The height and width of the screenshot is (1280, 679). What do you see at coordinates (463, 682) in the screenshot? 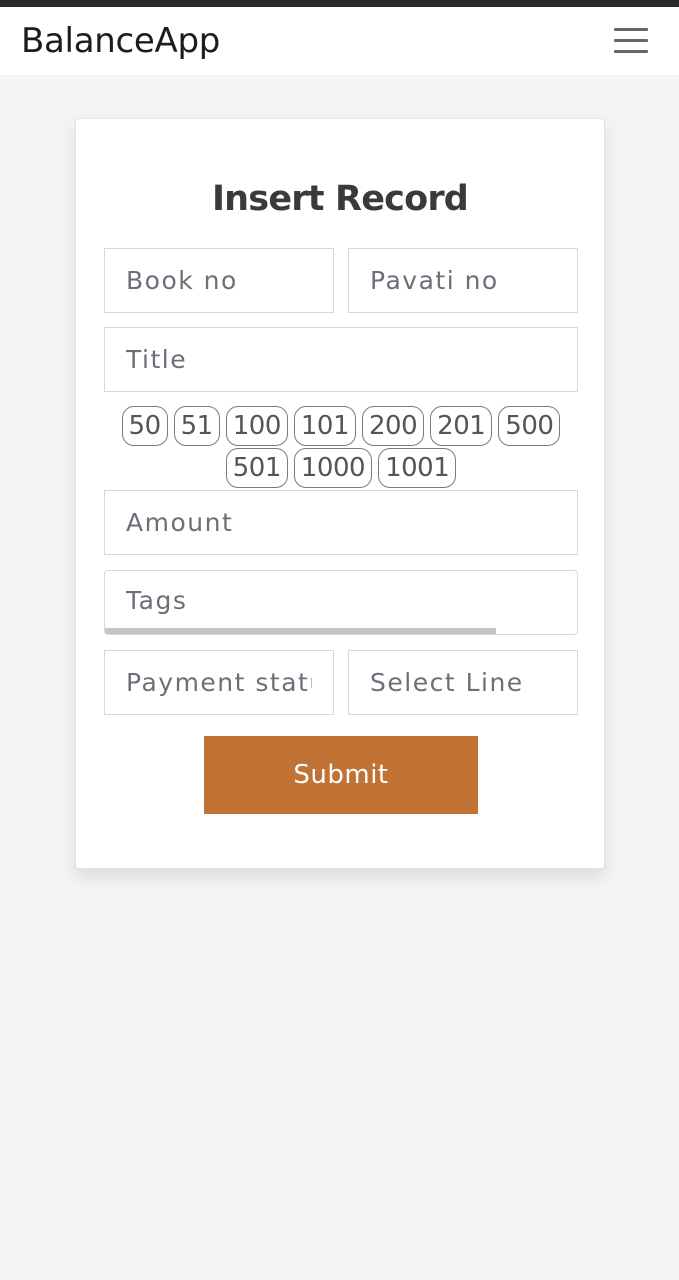
I see `select-line-input` at bounding box center [463, 682].